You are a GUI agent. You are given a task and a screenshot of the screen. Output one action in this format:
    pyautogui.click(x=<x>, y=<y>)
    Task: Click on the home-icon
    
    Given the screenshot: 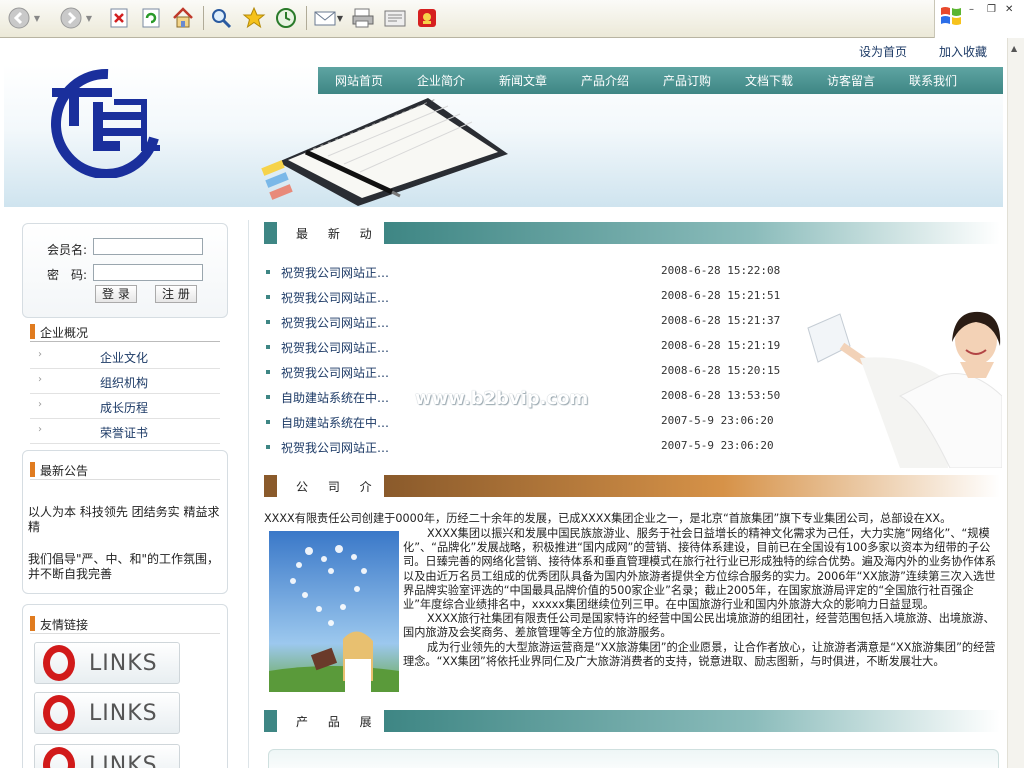 What is the action you would take?
    pyautogui.click(x=183, y=18)
    